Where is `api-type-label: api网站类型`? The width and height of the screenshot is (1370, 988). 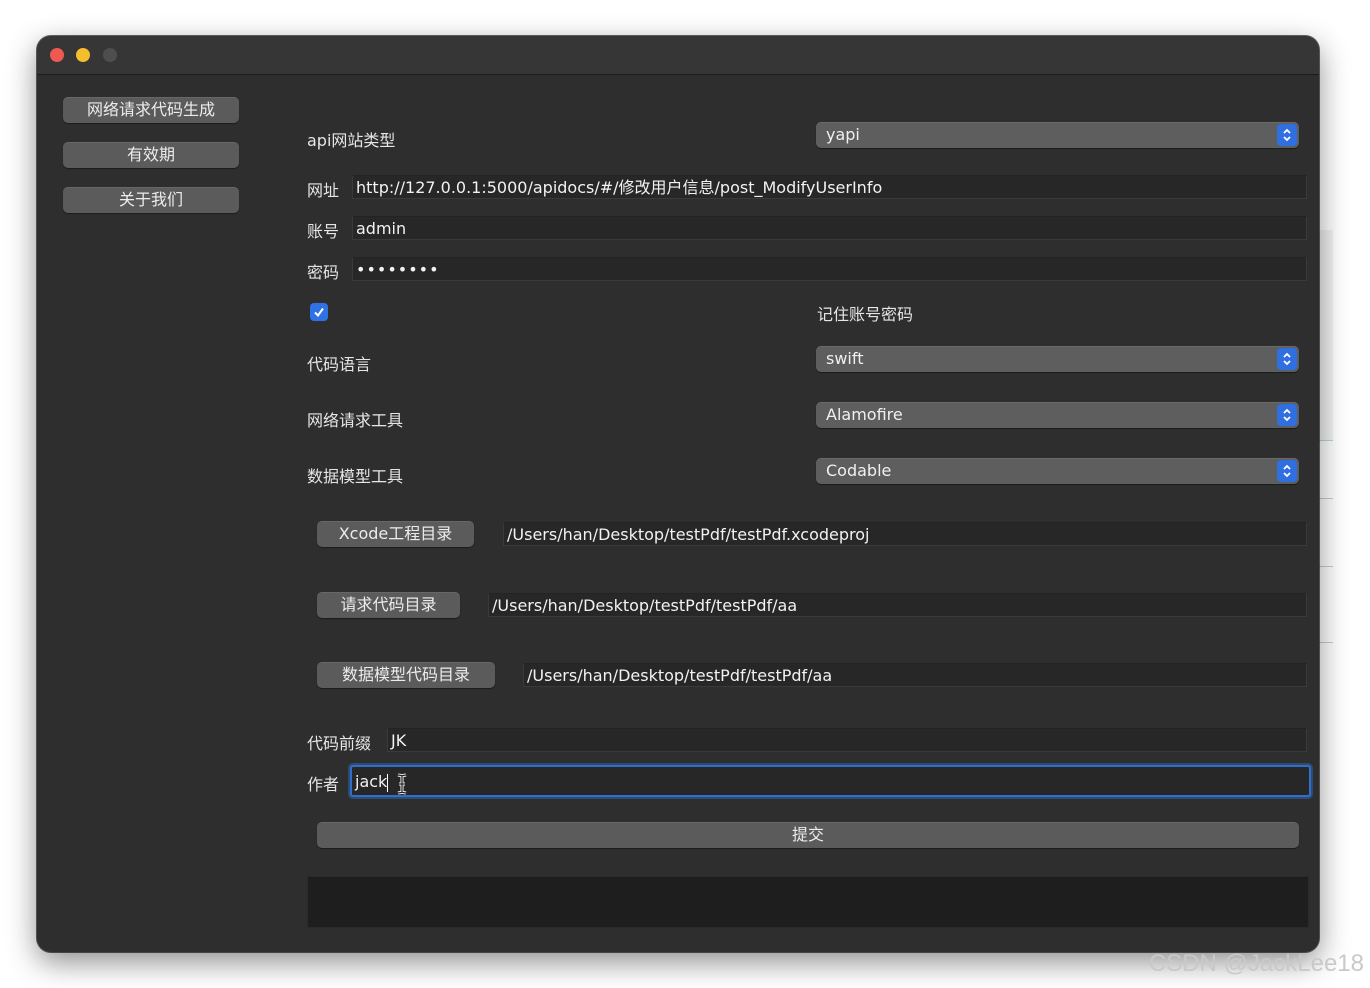
api-type-label: api网站类型 is located at coordinates (351, 140).